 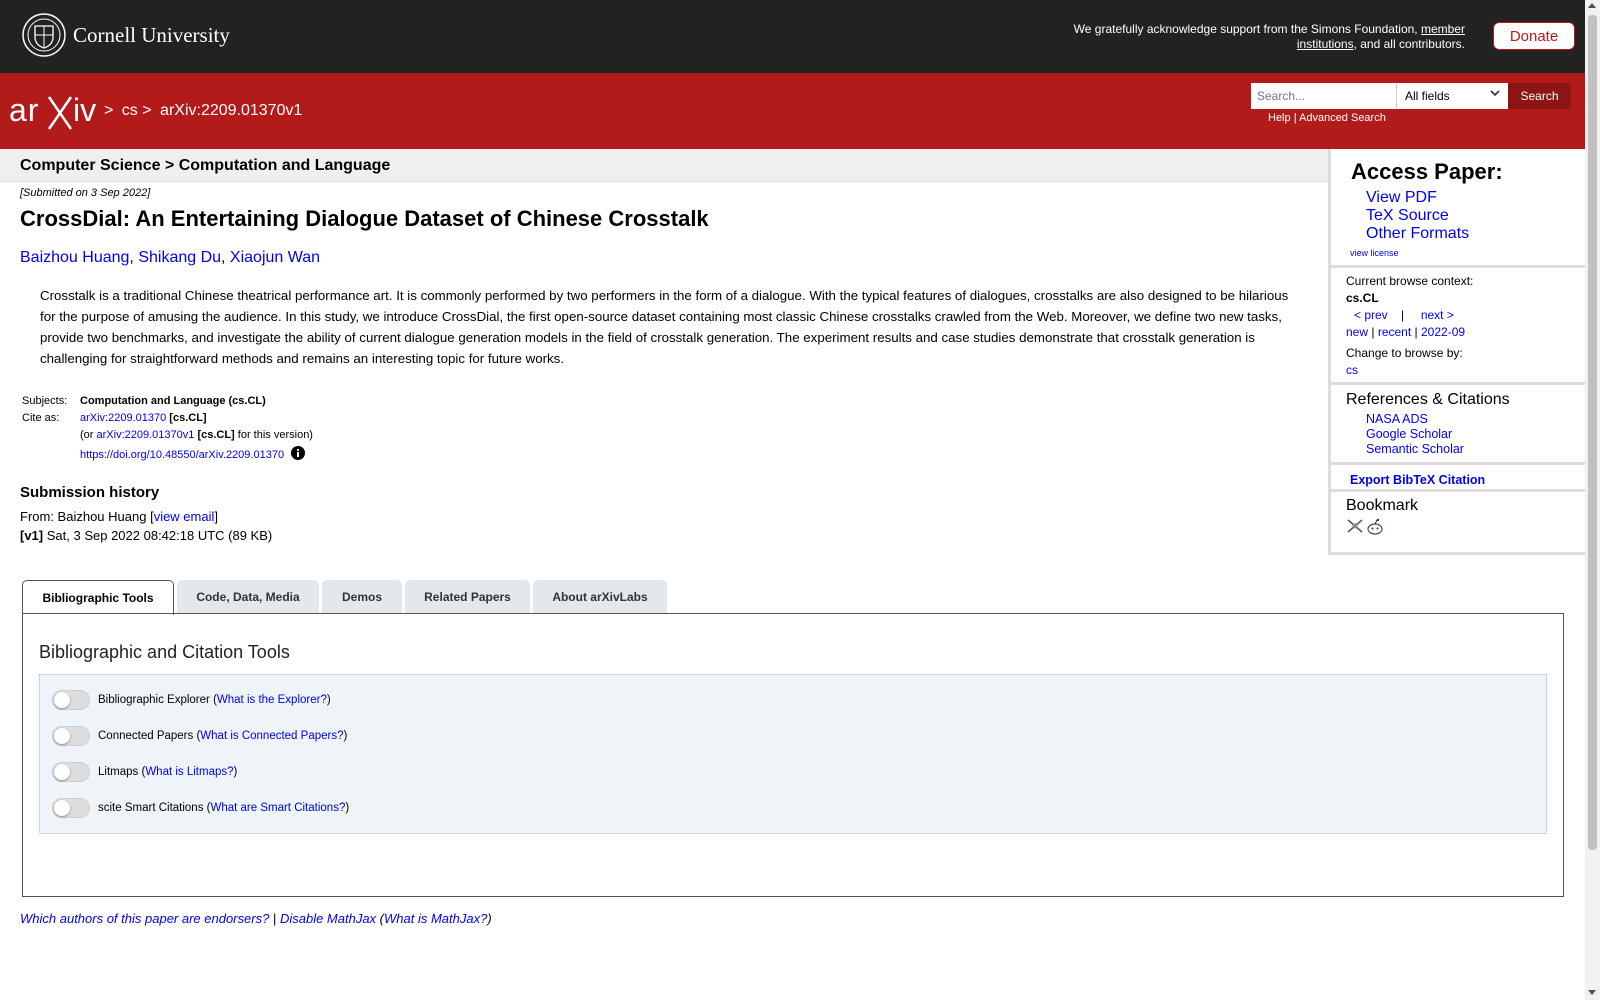 I want to click on tool-info-link: What is Litmaps?, so click(x=189, y=772).